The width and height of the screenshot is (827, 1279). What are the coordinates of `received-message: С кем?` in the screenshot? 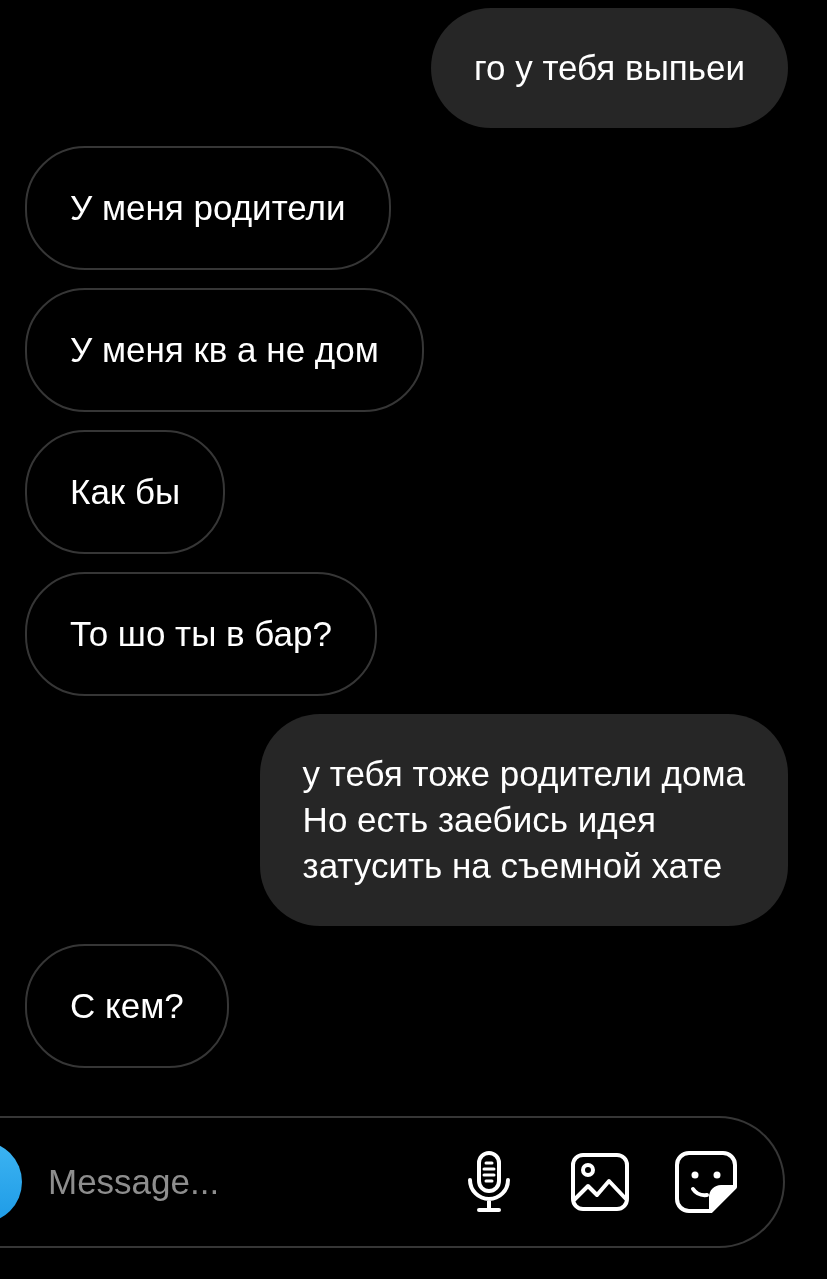 It's located at (127, 1006).